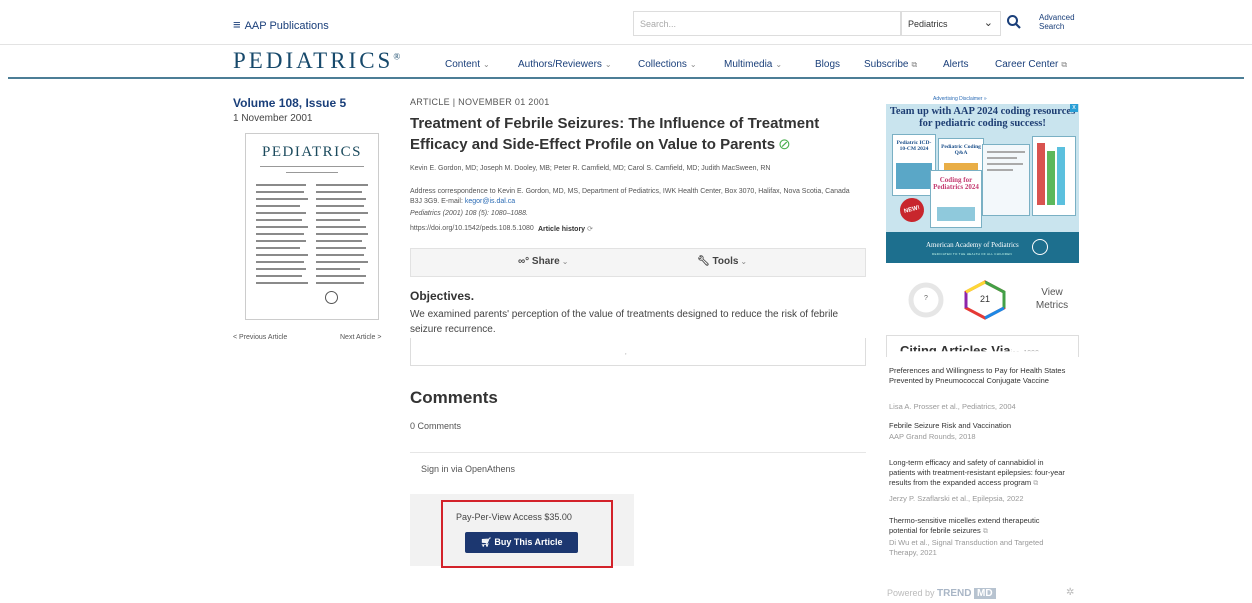 Image resolution: width=1252 pixels, height=603 pixels. I want to click on nav-subscribe: Subscribe ⧉, so click(890, 64).